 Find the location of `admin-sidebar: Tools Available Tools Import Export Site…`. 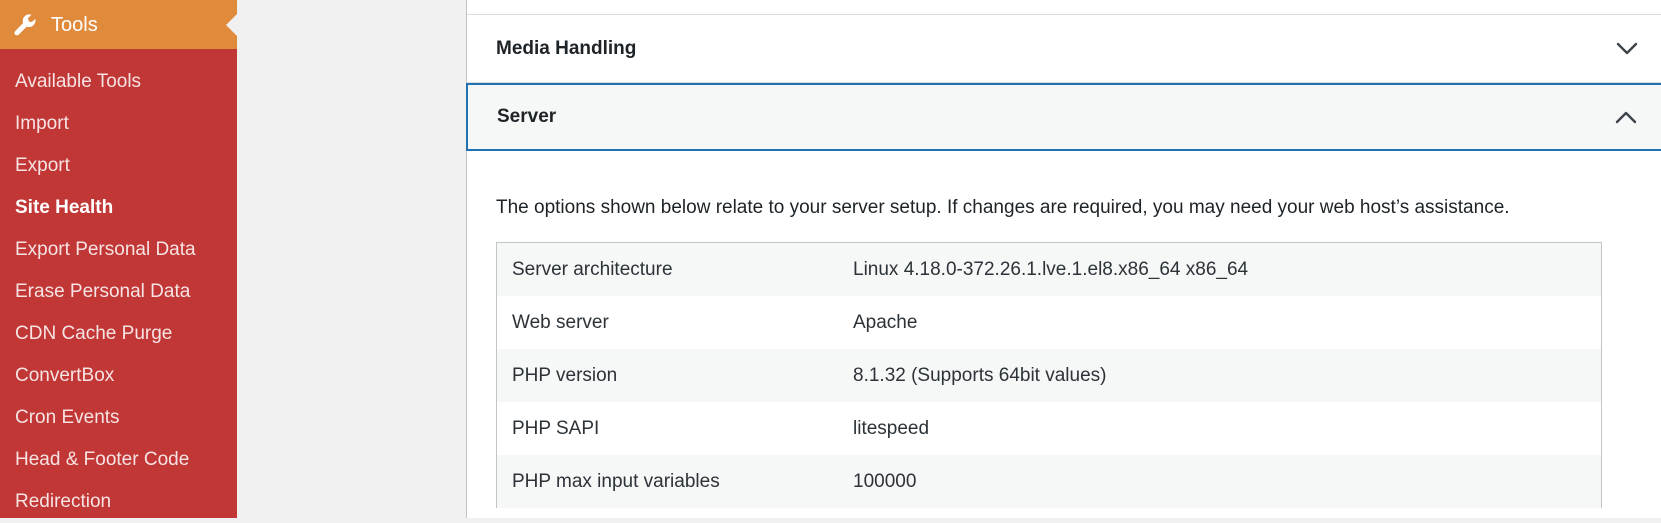

admin-sidebar: Tools Available Tools Import Export Site… is located at coordinates (118, 259).